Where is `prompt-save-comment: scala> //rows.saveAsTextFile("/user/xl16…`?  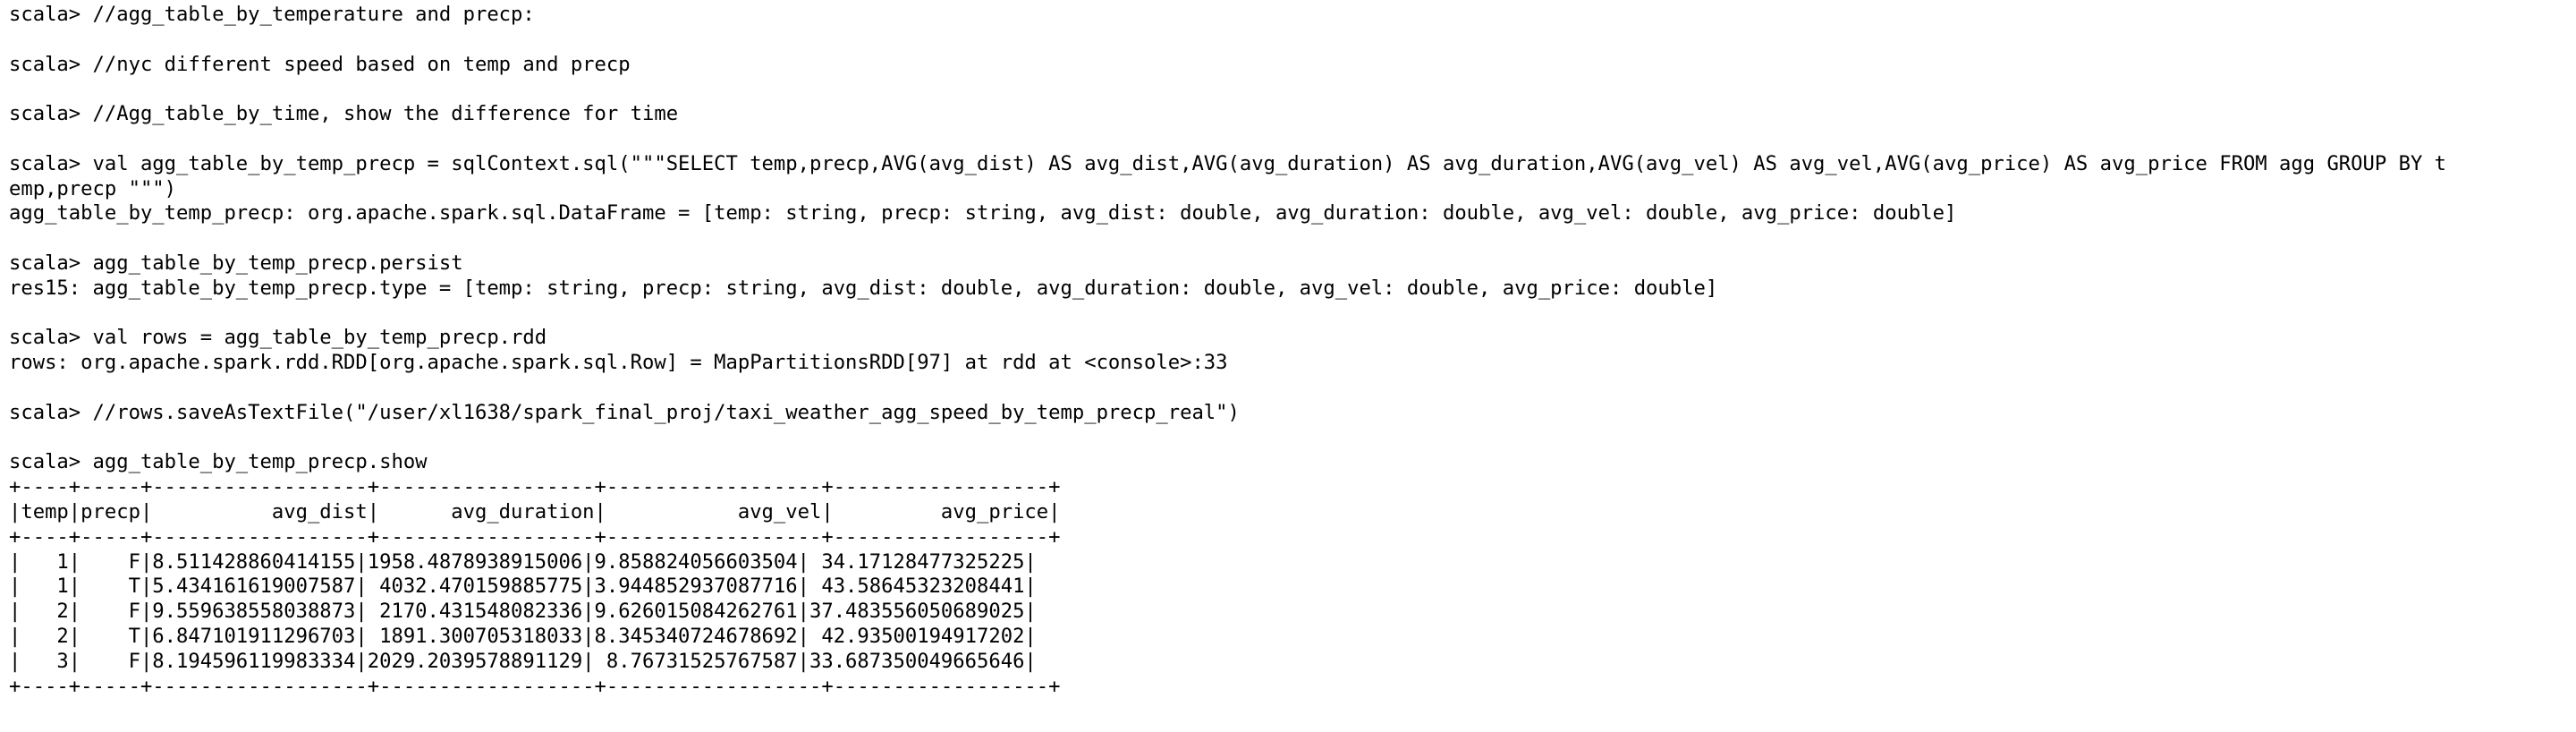
prompt-save-comment: scala> //rows.saveAsTextFile("/user/xl16… is located at coordinates (624, 412).